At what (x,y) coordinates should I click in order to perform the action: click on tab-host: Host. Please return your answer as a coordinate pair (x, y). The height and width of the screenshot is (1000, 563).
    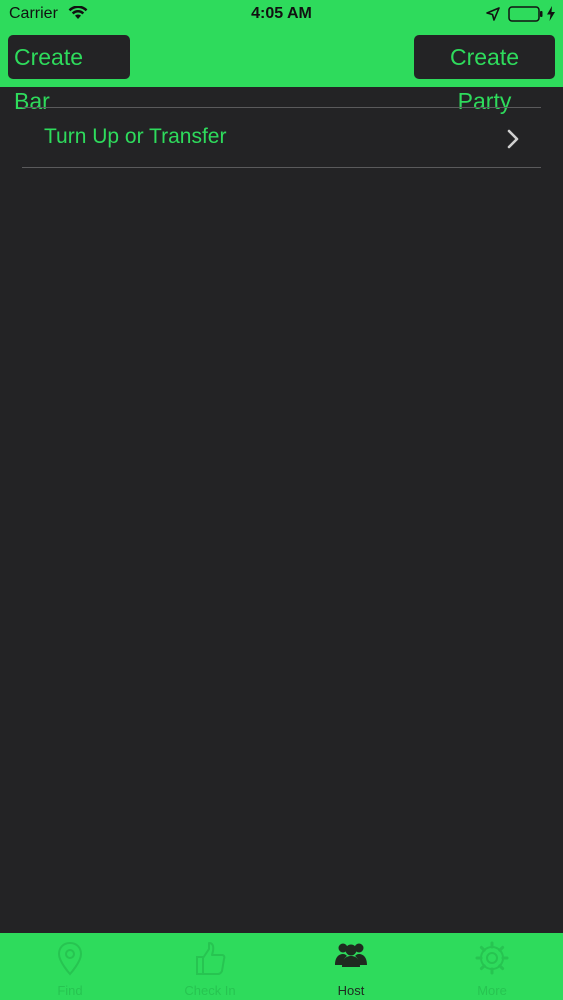
    Looking at the image, I should click on (351, 966).